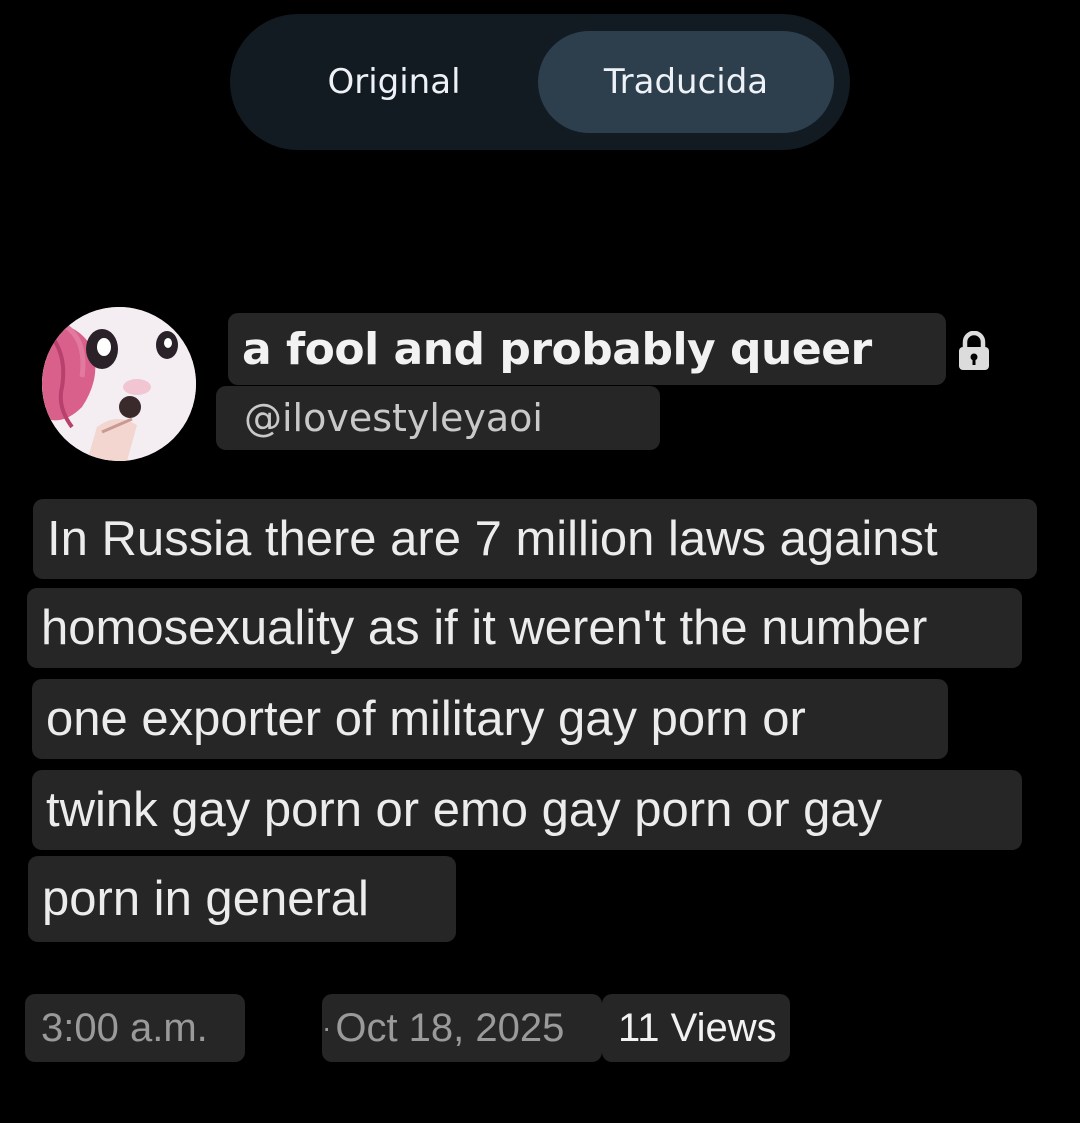  What do you see at coordinates (686, 82) in the screenshot?
I see `translated-tab: Traducida` at bounding box center [686, 82].